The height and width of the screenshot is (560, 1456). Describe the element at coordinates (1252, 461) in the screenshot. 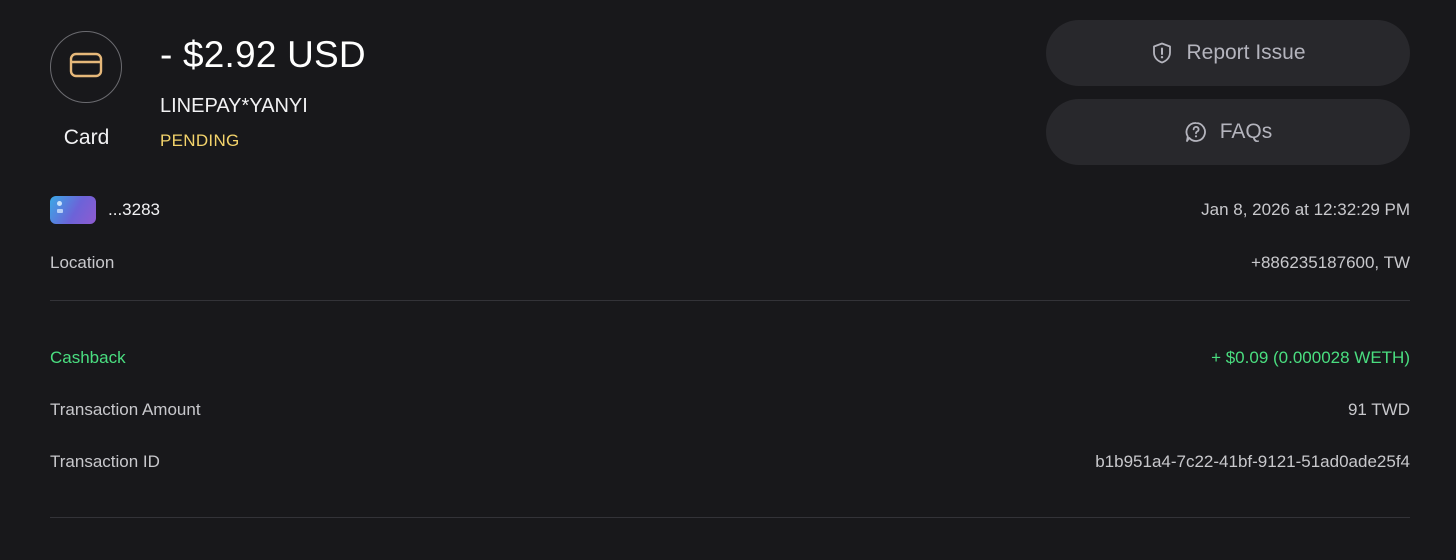

I see `transaction-id-value: b1b951a4-7c22-41bf-9121-51ad0ade25f4` at that location.